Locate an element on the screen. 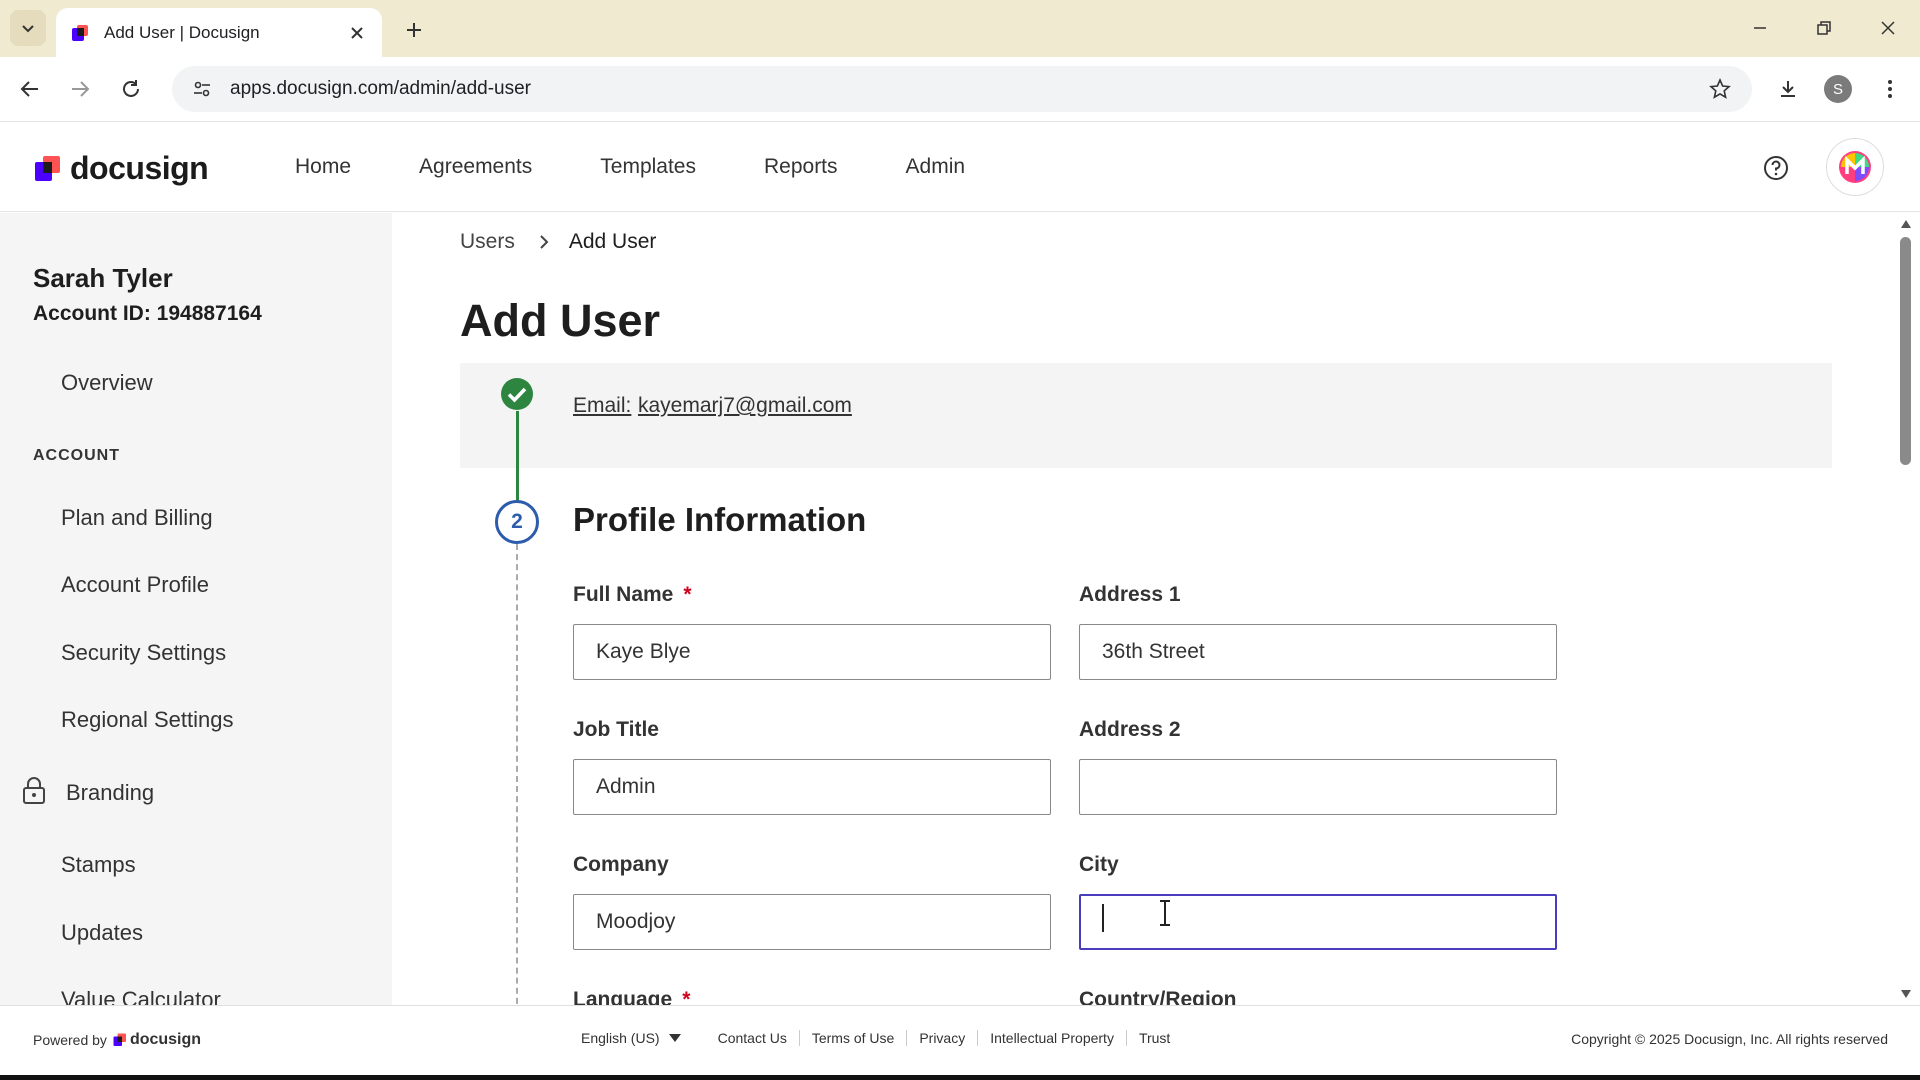 This screenshot has height=1080, width=1920. browser-tab-active: Add User | Docusign is located at coordinates (219, 32).